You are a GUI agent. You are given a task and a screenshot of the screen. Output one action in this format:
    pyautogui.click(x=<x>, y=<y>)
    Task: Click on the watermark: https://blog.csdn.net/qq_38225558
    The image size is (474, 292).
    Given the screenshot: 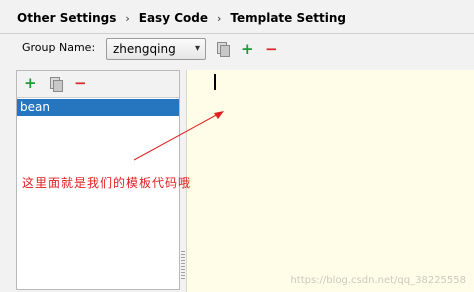 What is the action you would take?
    pyautogui.click(x=378, y=280)
    